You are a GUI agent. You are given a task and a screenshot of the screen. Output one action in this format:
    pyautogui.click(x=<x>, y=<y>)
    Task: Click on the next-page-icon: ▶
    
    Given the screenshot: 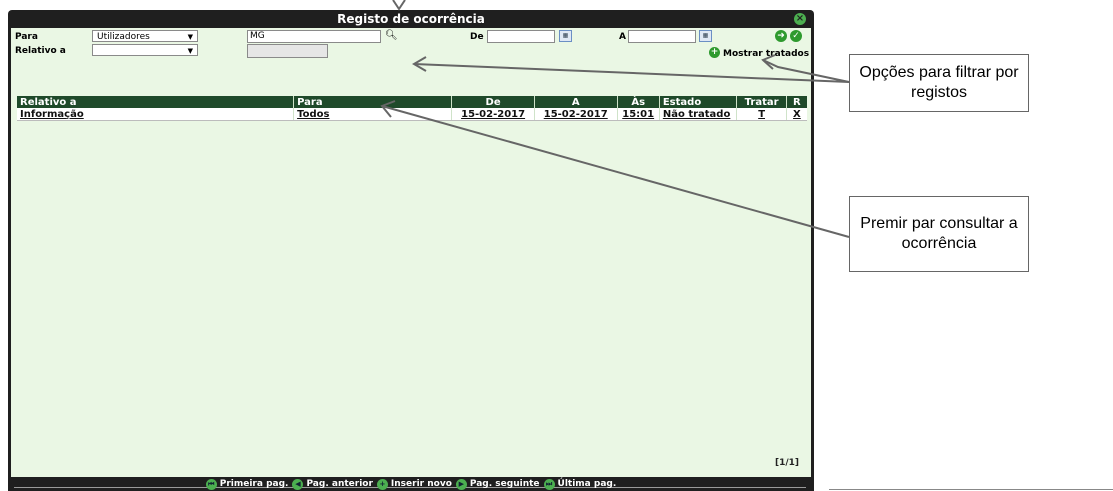 What is the action you would take?
    pyautogui.click(x=461, y=484)
    